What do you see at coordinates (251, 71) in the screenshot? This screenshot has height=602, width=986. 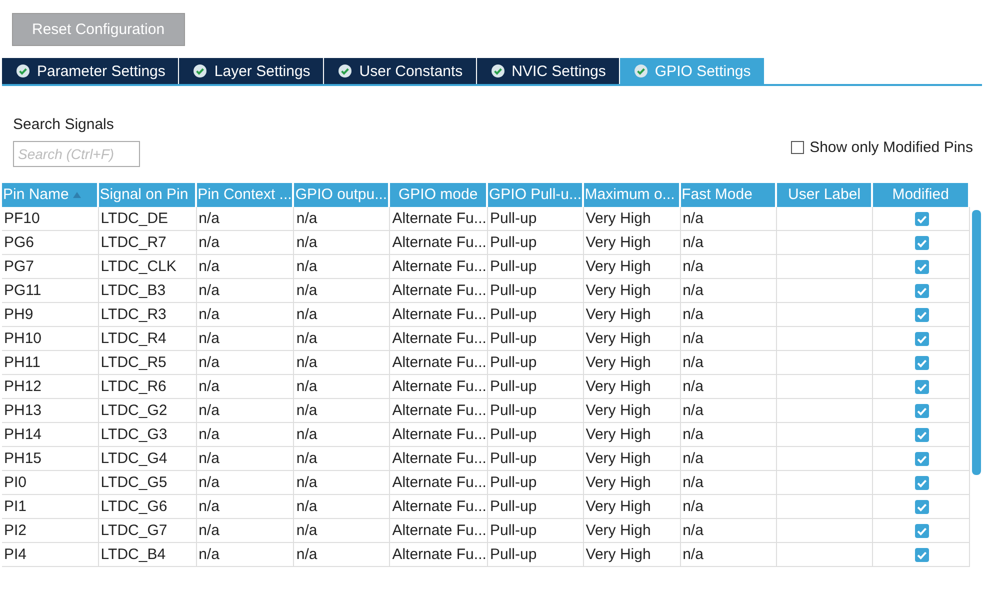 I see `settings-tab: Layer Settings` at bounding box center [251, 71].